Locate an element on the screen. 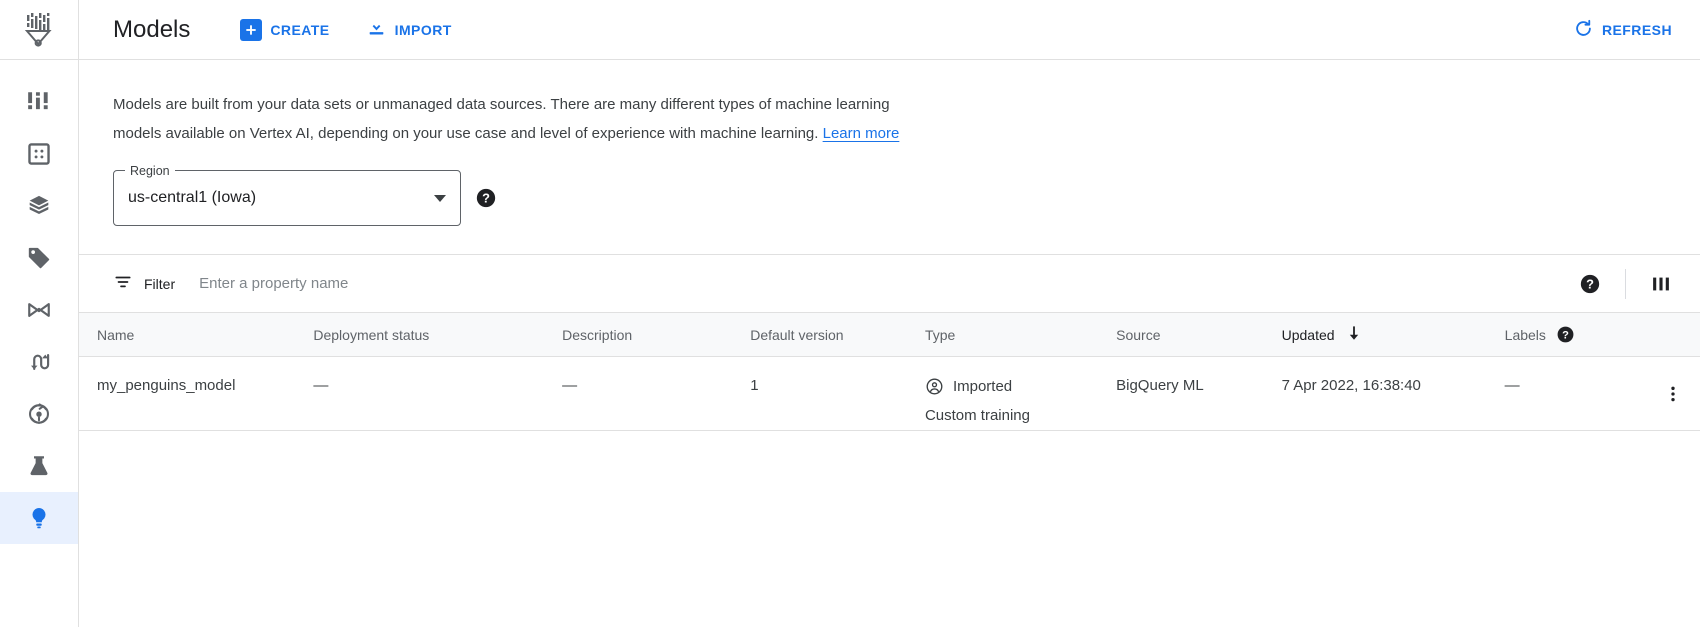 The image size is (1700, 627). sidebar-item-models is located at coordinates (39, 518).